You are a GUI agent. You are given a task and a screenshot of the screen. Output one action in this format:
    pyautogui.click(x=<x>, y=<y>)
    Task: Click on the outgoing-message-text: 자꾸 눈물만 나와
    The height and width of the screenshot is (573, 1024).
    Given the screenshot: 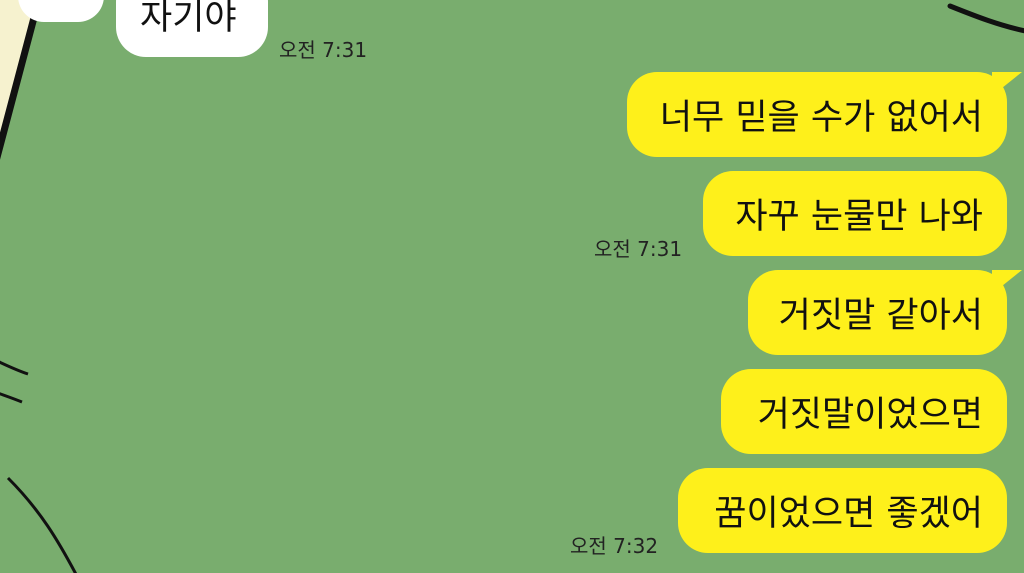 What is the action you would take?
    pyautogui.click(x=859, y=217)
    